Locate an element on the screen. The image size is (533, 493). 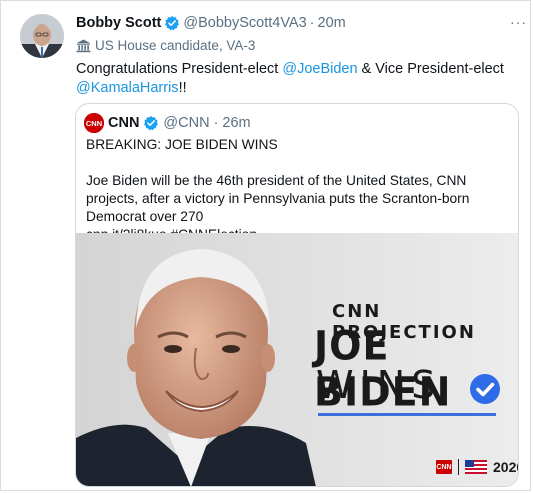
candidate-label-text: US House candidate, VA-3 is located at coordinates (175, 45).